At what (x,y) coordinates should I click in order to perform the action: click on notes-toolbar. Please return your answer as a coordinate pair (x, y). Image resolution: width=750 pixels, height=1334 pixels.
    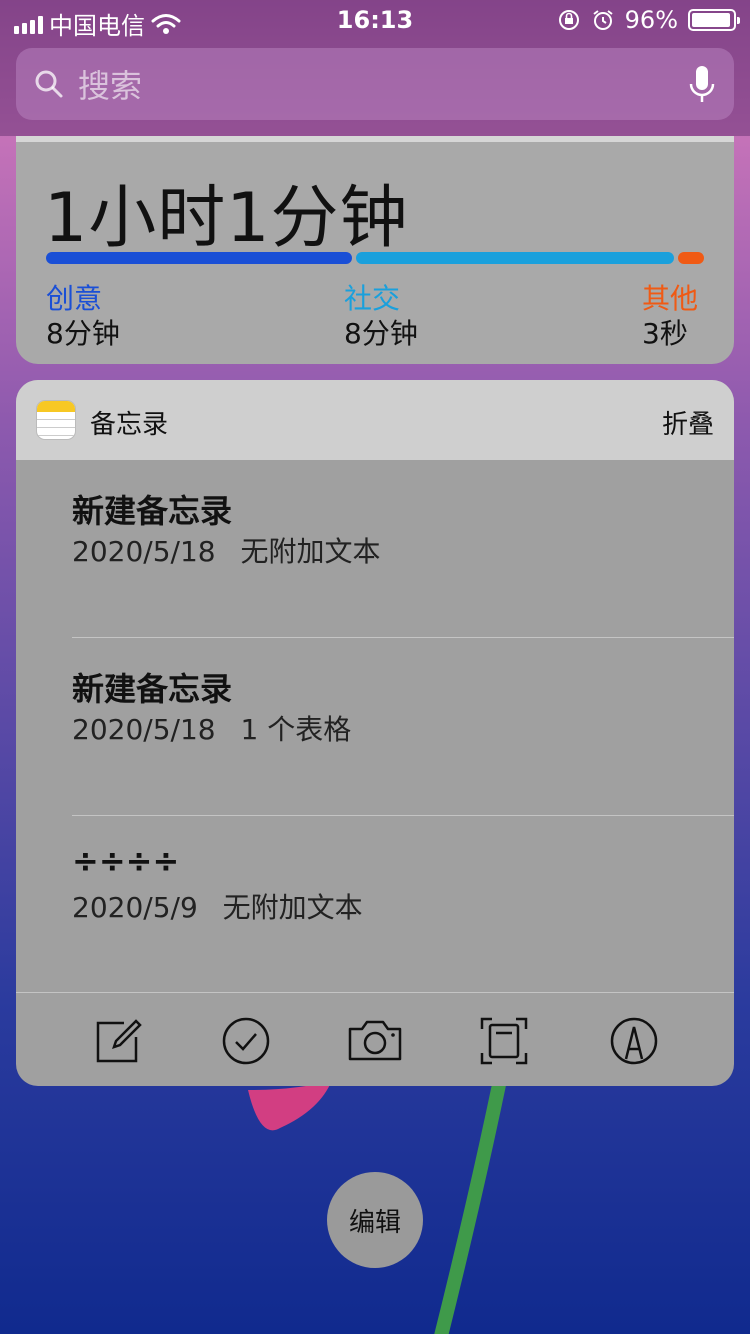
    Looking at the image, I should click on (375, 1039).